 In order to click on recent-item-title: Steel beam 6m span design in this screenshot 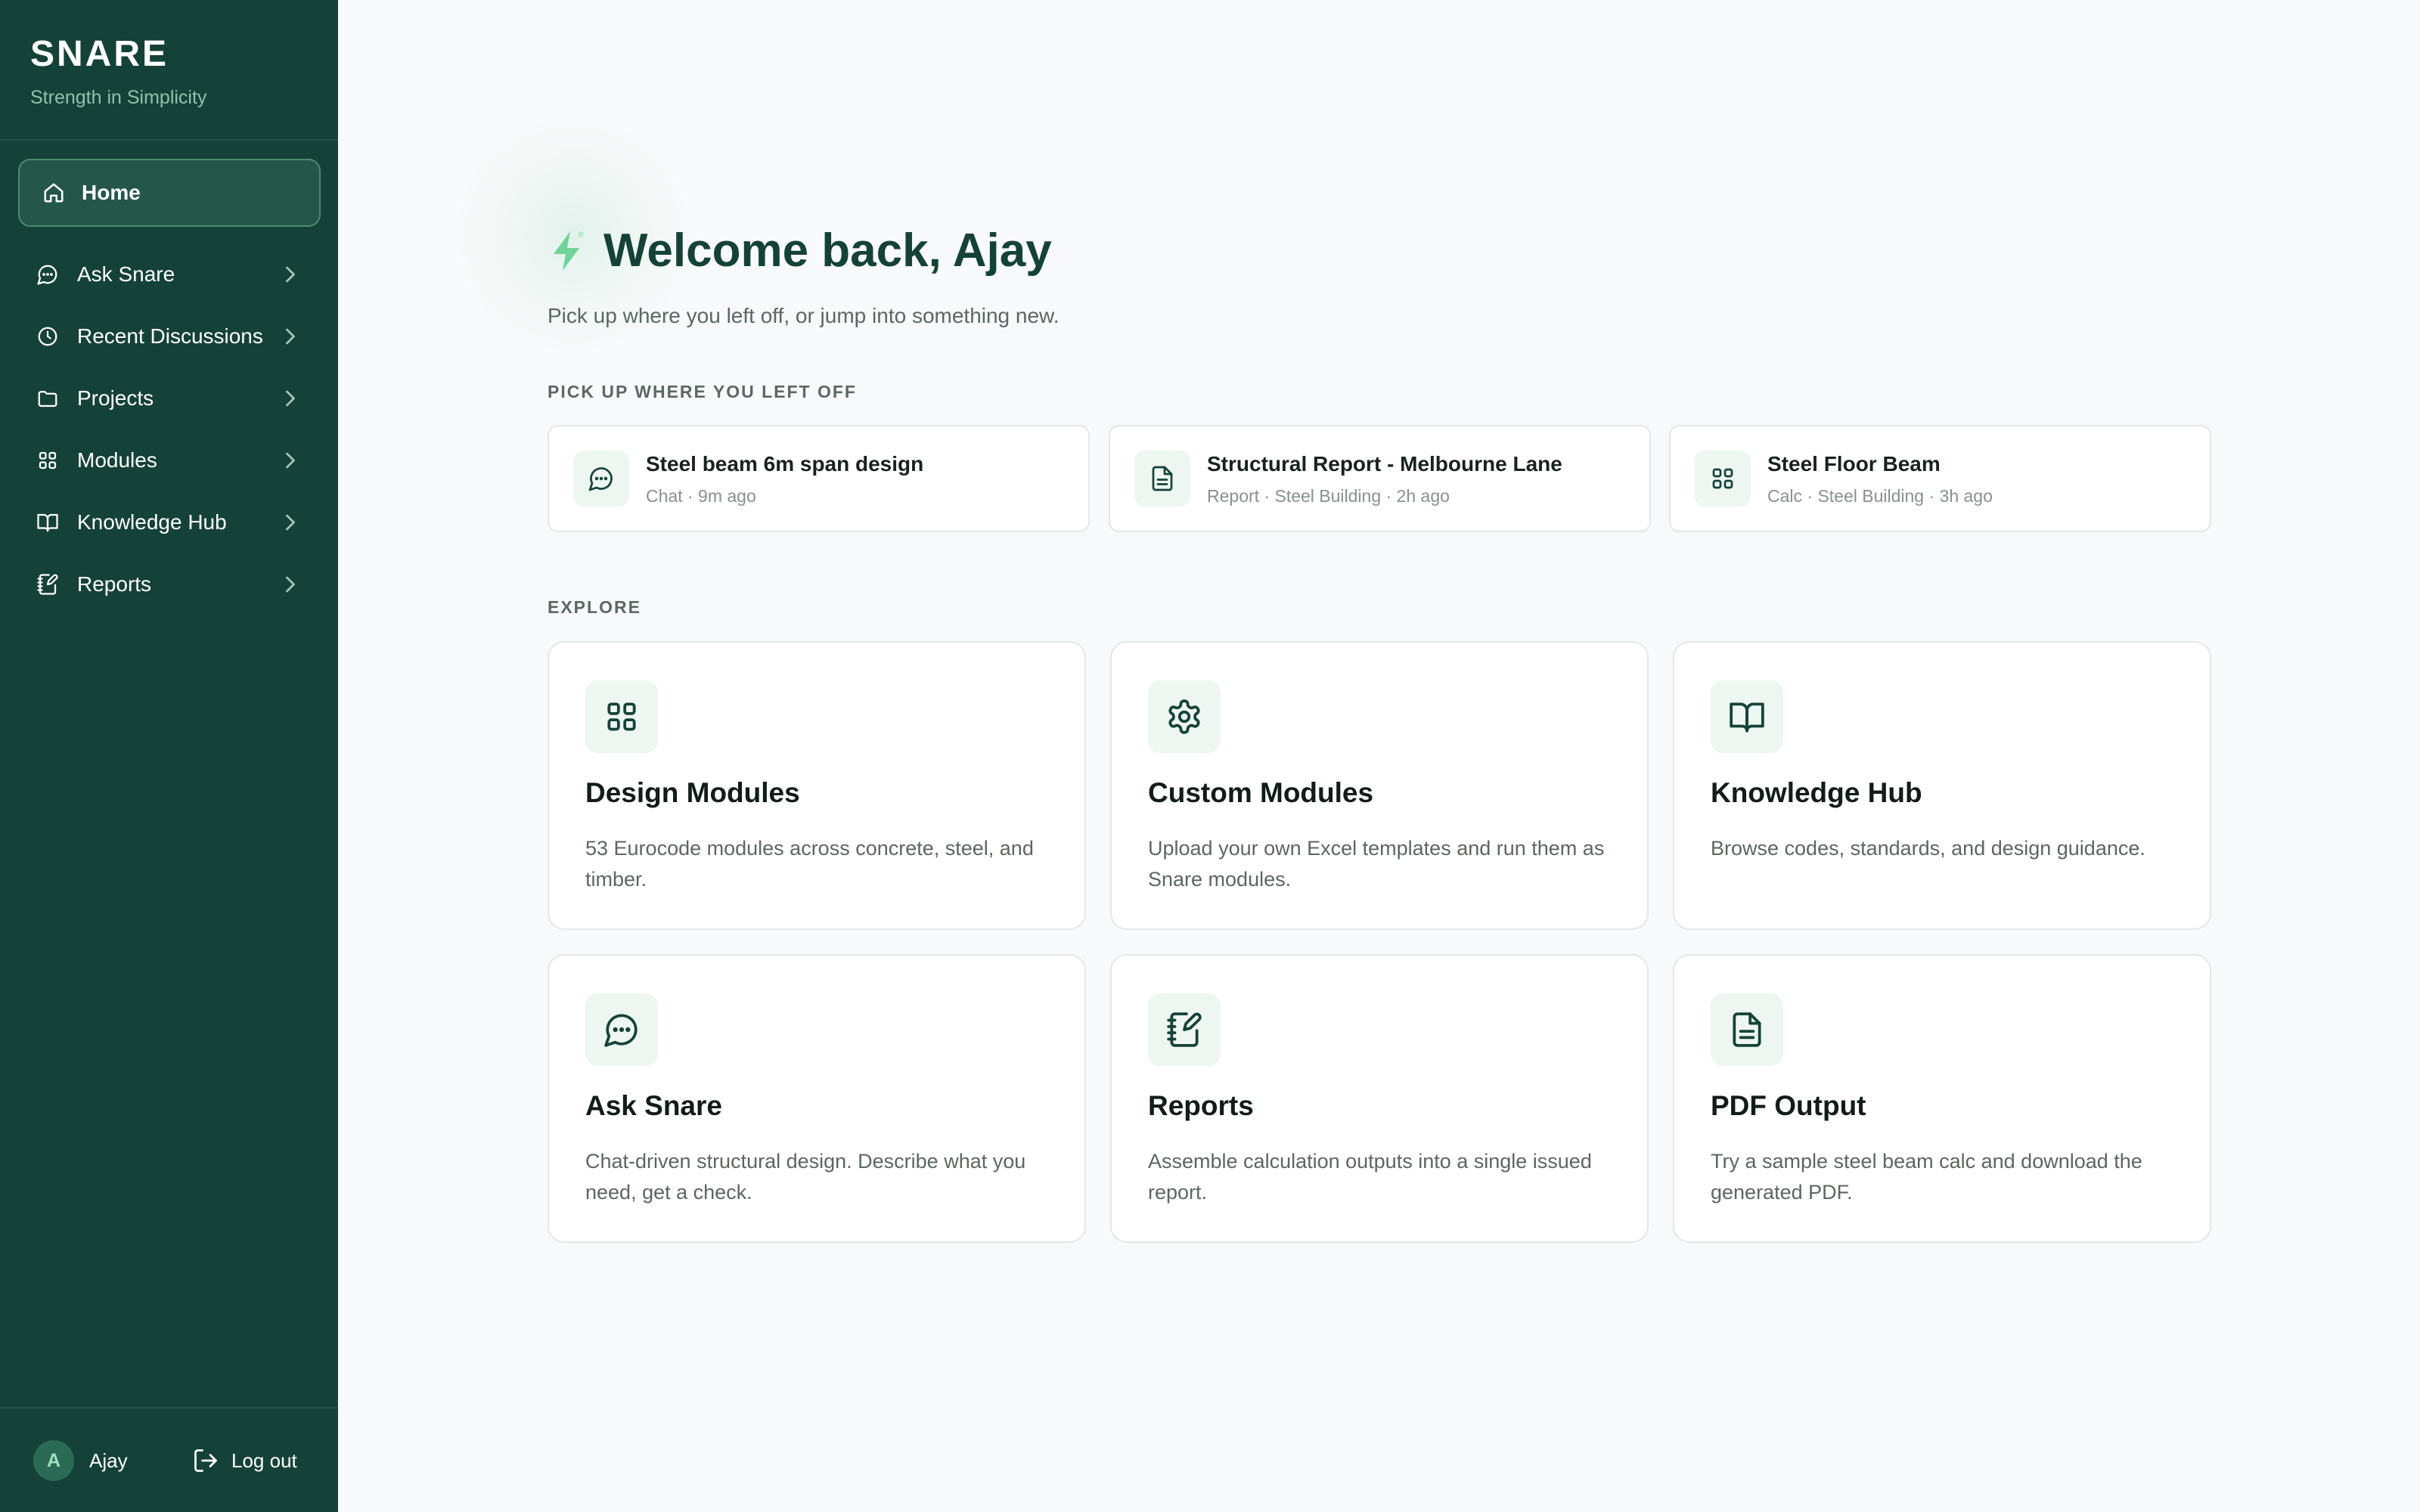, I will do `click(785, 464)`.